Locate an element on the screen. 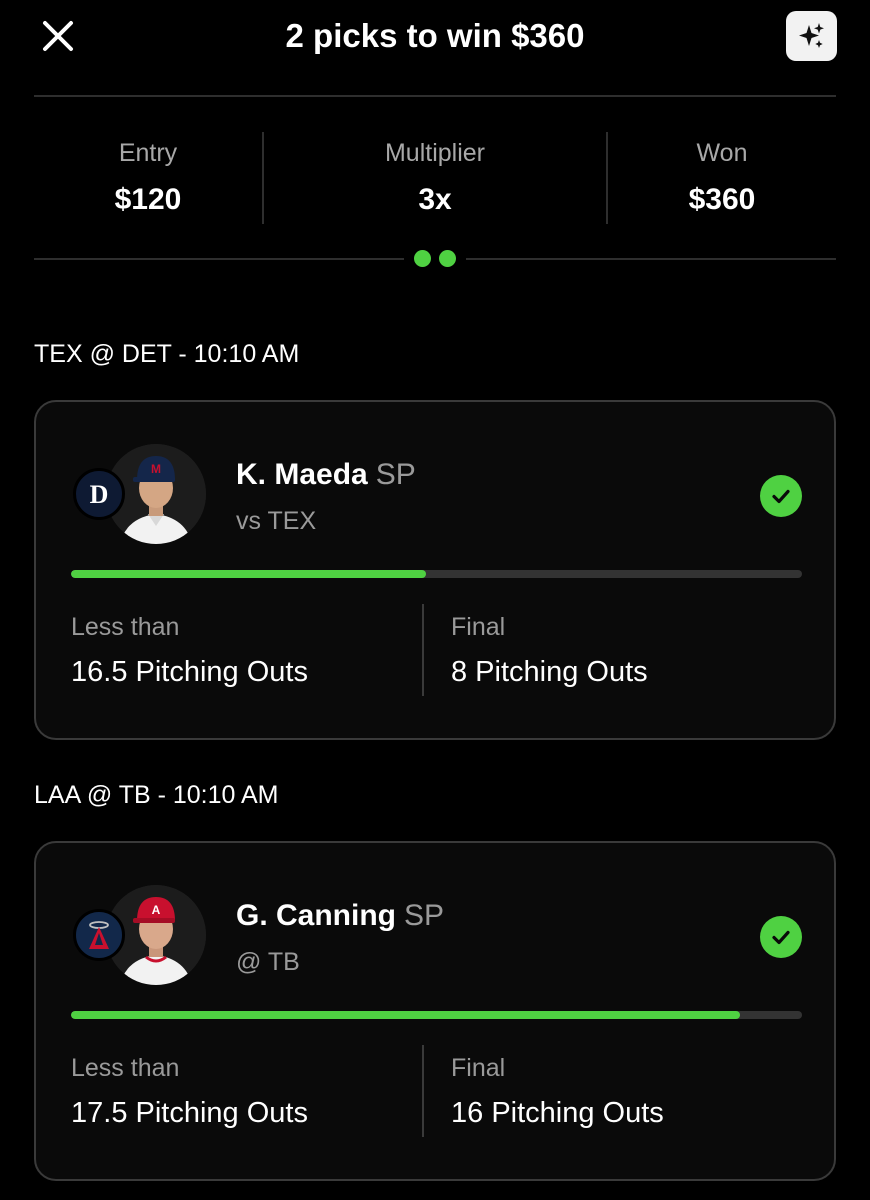 The width and height of the screenshot is (870, 1200). header: 2 picks to win $360 is located at coordinates (435, 48).